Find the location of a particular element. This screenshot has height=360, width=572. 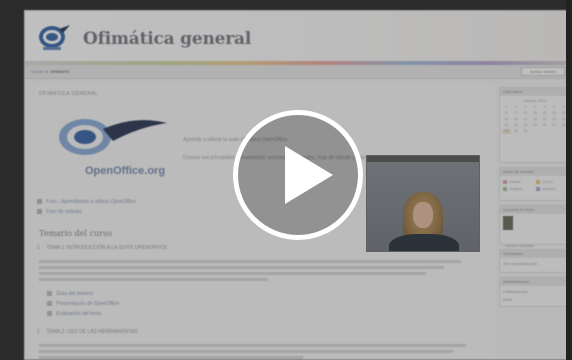

play-button is located at coordinates (298, 175).